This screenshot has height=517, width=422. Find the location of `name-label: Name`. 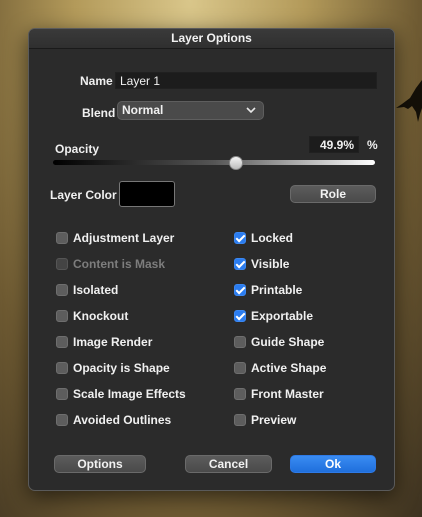

name-label: Name is located at coordinates (96, 81).